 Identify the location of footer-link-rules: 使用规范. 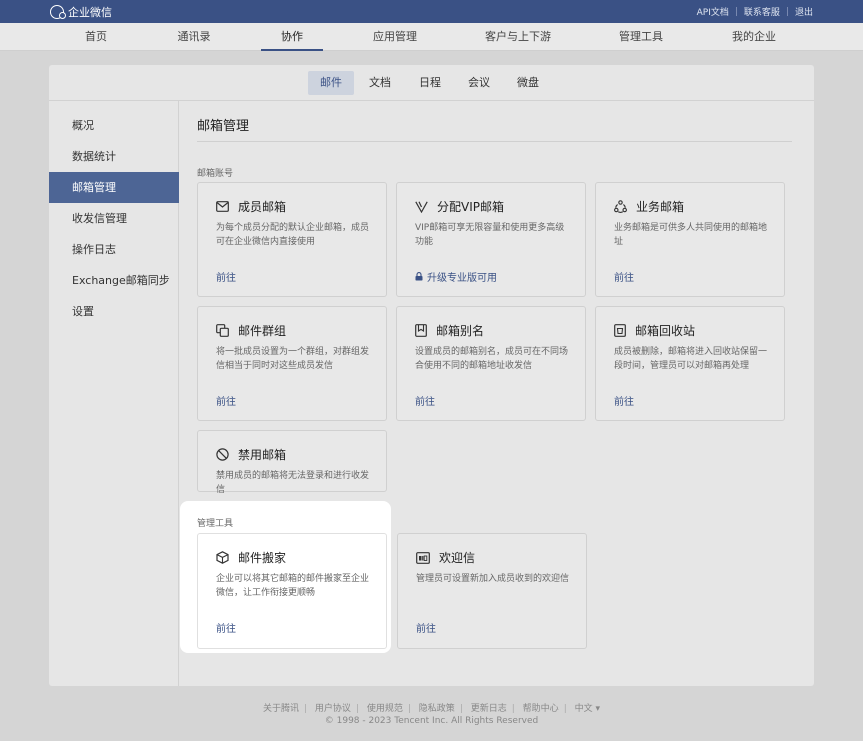
(385, 709).